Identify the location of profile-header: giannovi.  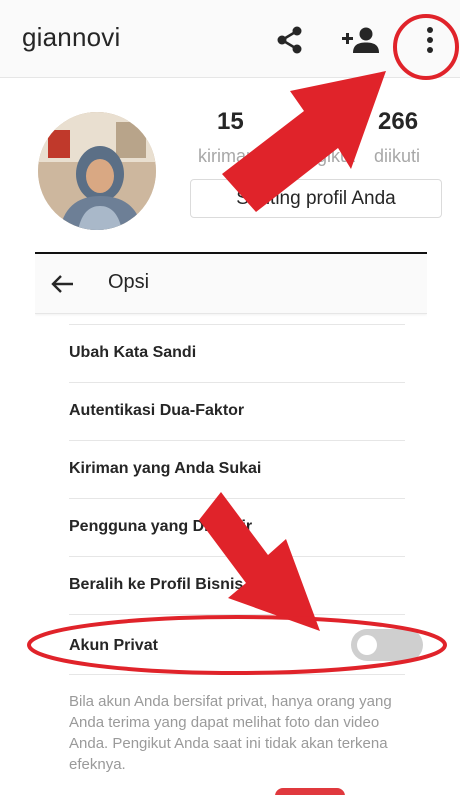
(230, 39).